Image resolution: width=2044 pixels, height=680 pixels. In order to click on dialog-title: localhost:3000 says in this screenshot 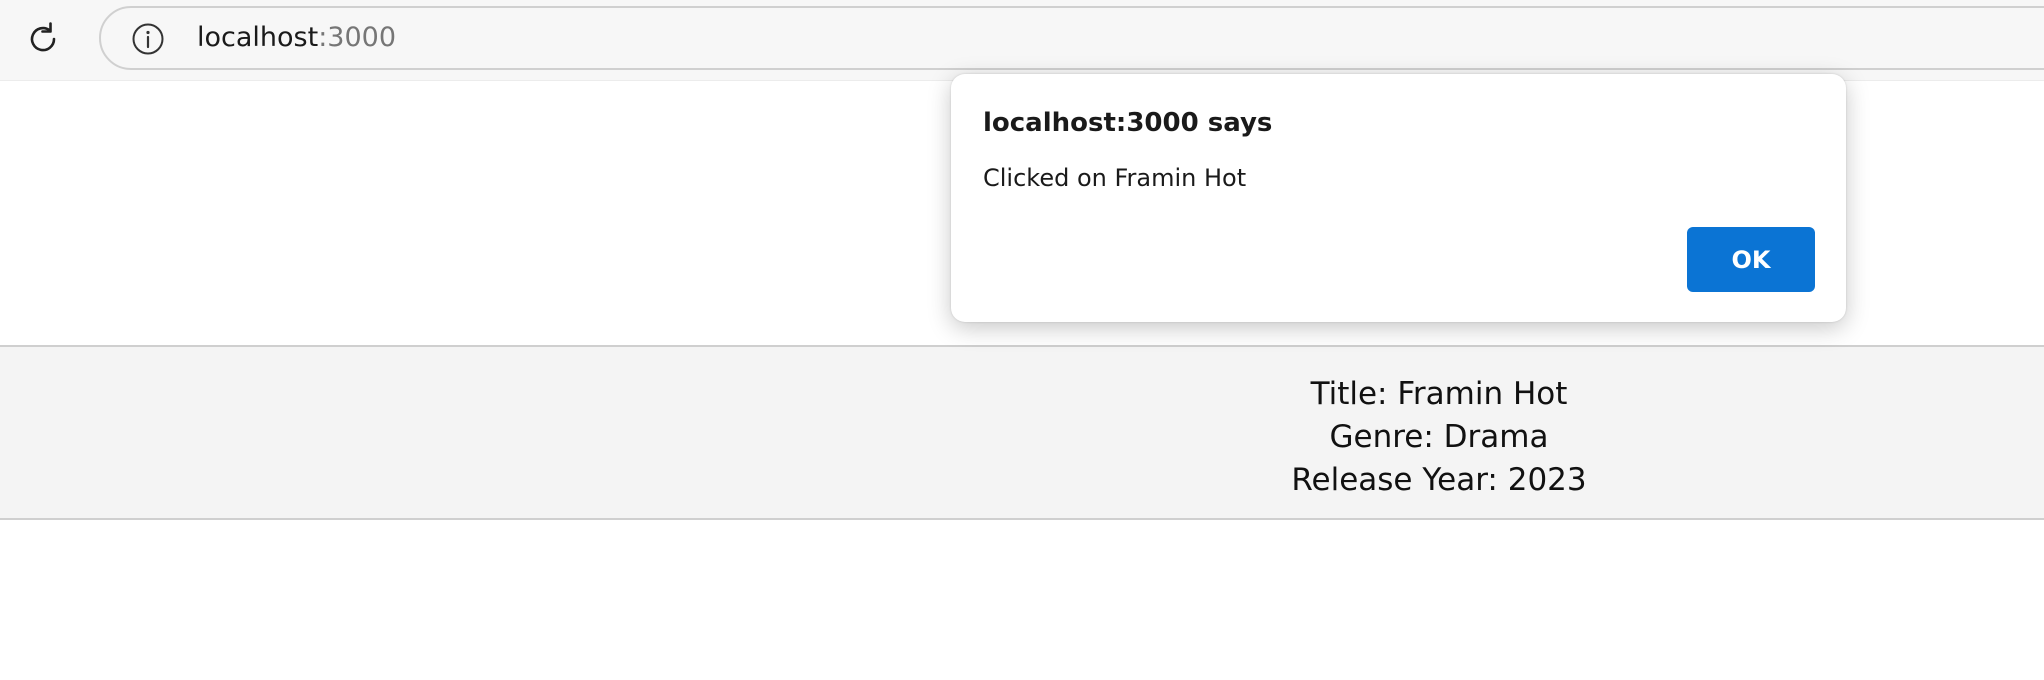, I will do `click(1128, 123)`.